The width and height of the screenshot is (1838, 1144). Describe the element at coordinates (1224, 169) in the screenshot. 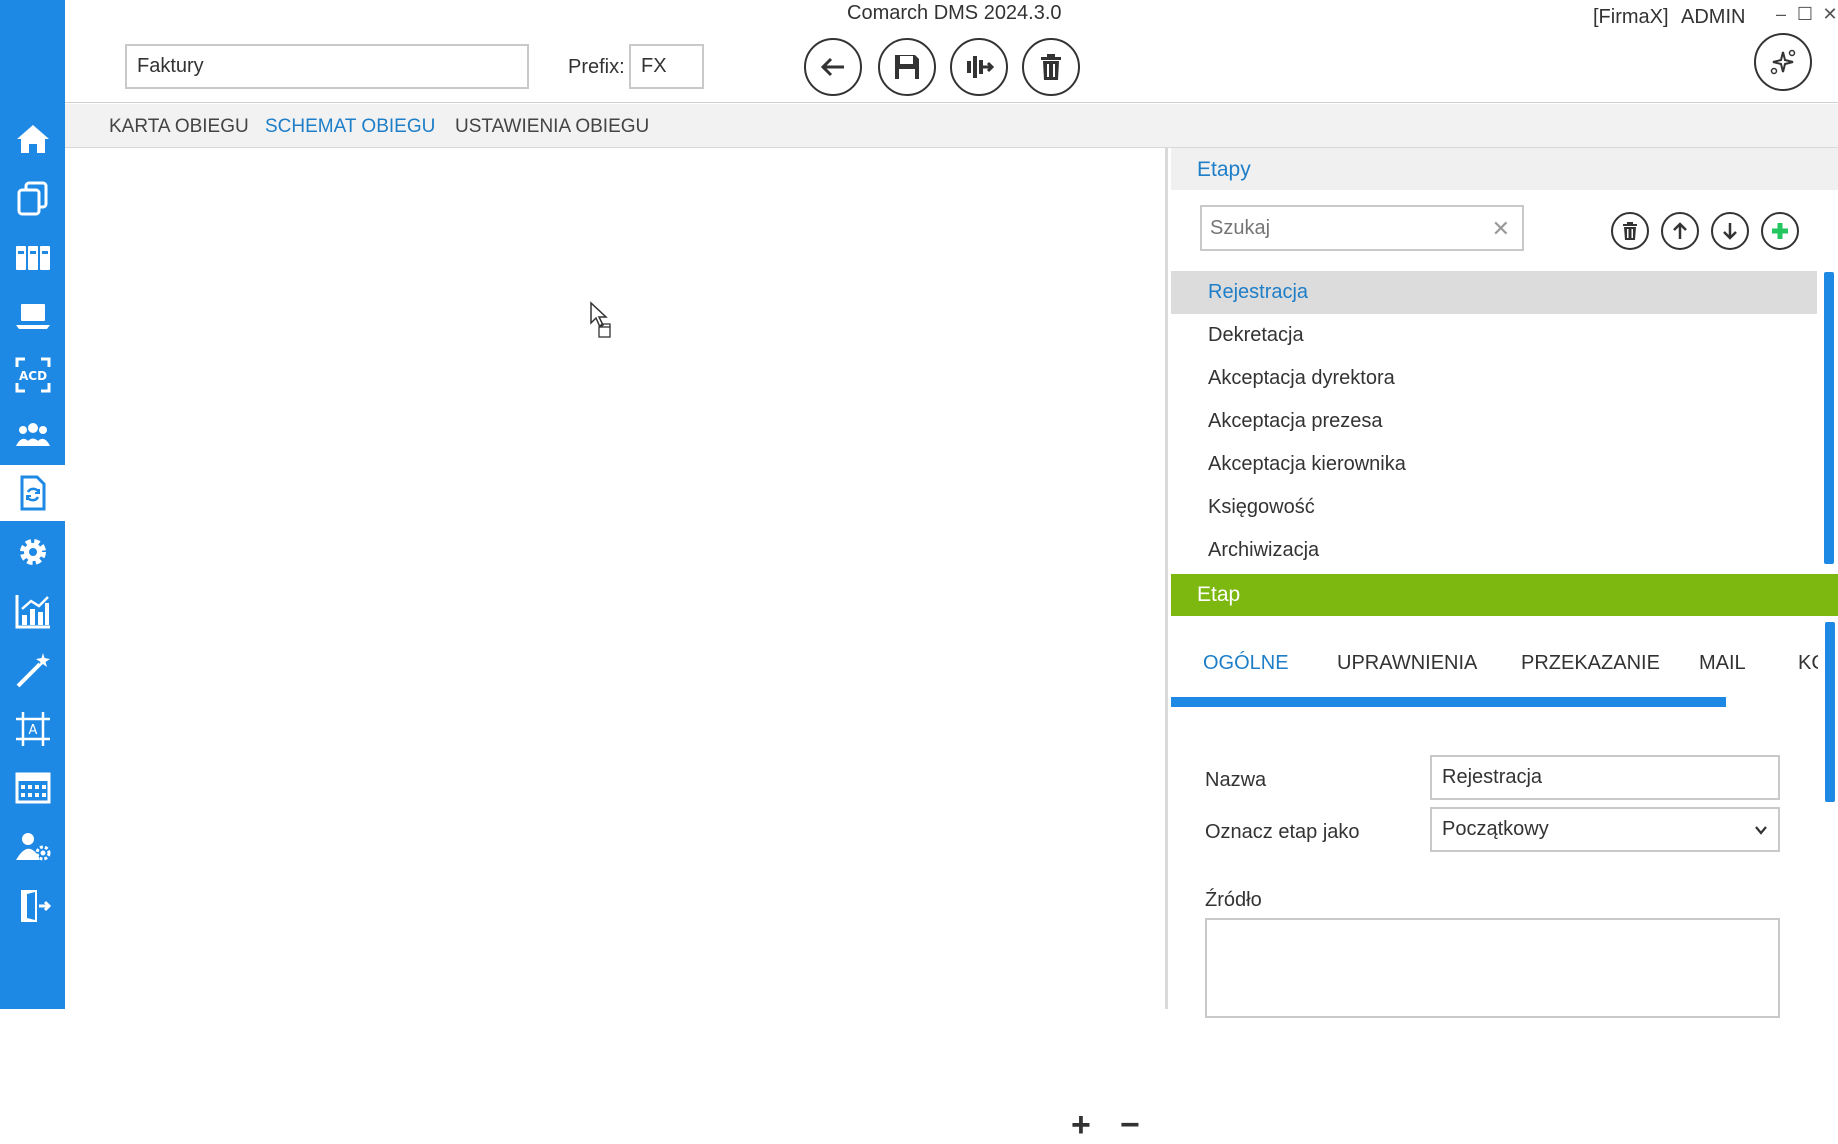

I see `etapy-title: Etapy` at that location.